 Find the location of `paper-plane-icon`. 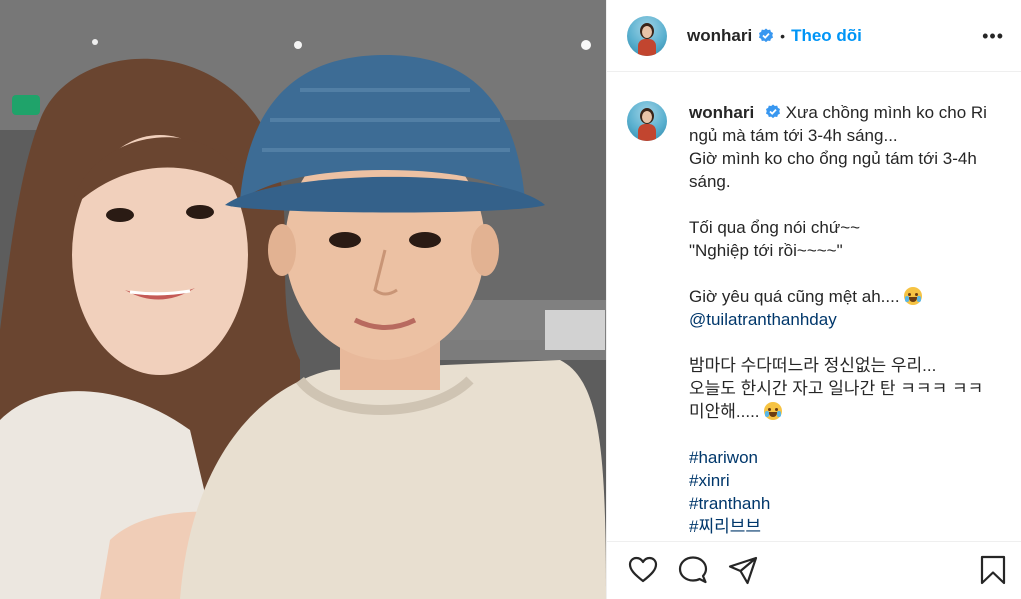

paper-plane-icon is located at coordinates (743, 570).